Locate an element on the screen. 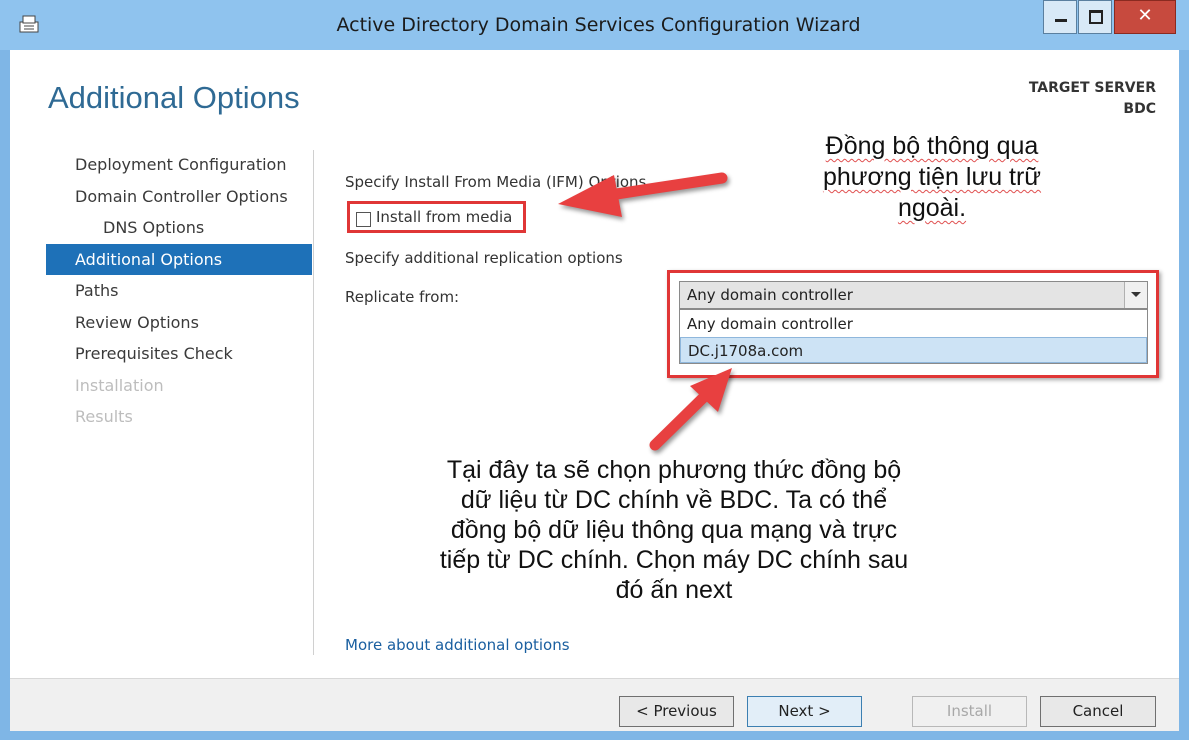 The height and width of the screenshot is (740, 1189). nav-item-domain-controller-options: Domain Controller Options is located at coordinates (179, 197).